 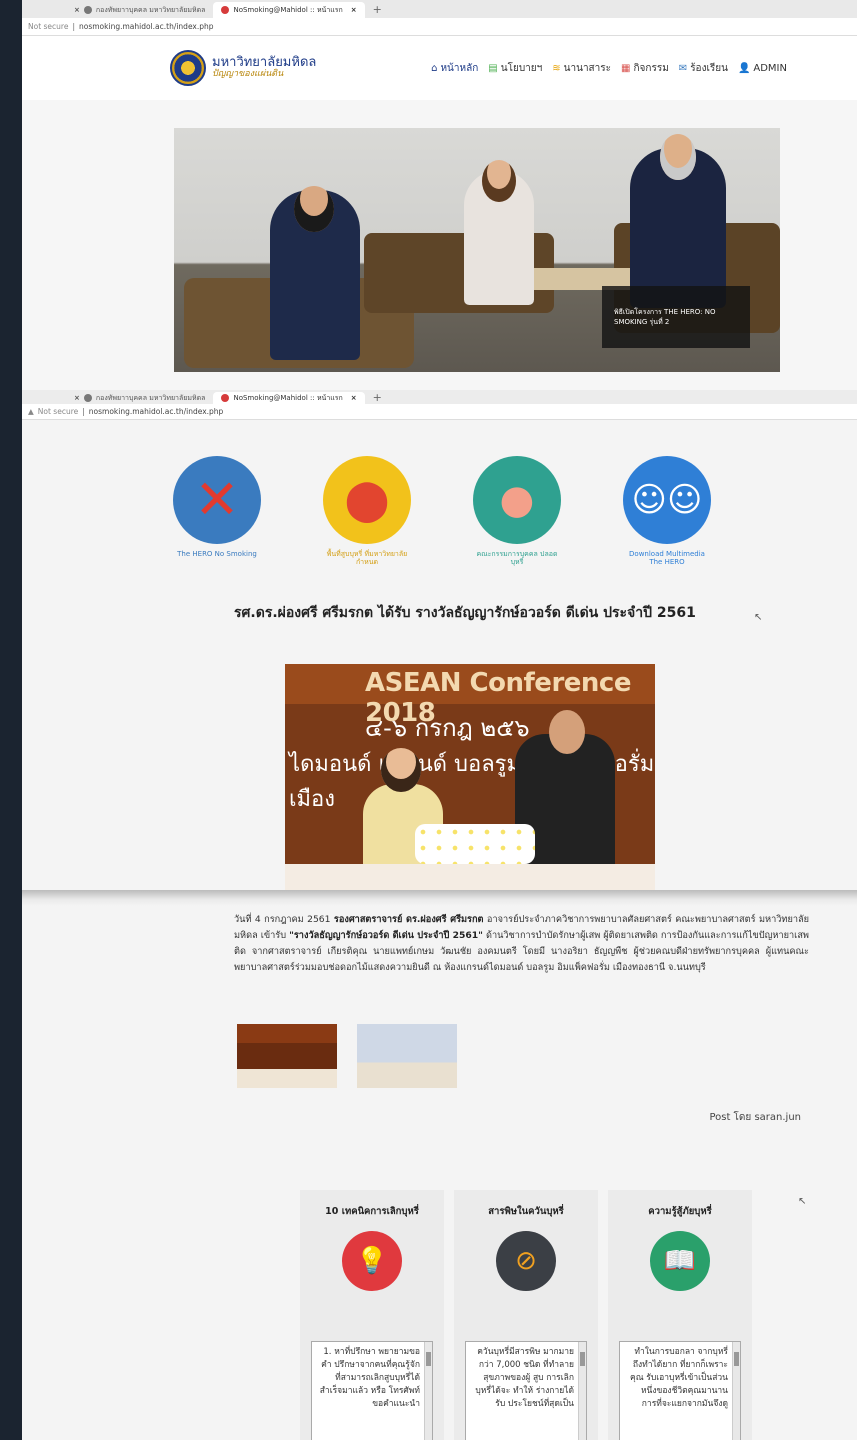 What do you see at coordinates (525, 1211) in the screenshot?
I see `column-title: สารพิษในควันบุหรี่` at bounding box center [525, 1211].